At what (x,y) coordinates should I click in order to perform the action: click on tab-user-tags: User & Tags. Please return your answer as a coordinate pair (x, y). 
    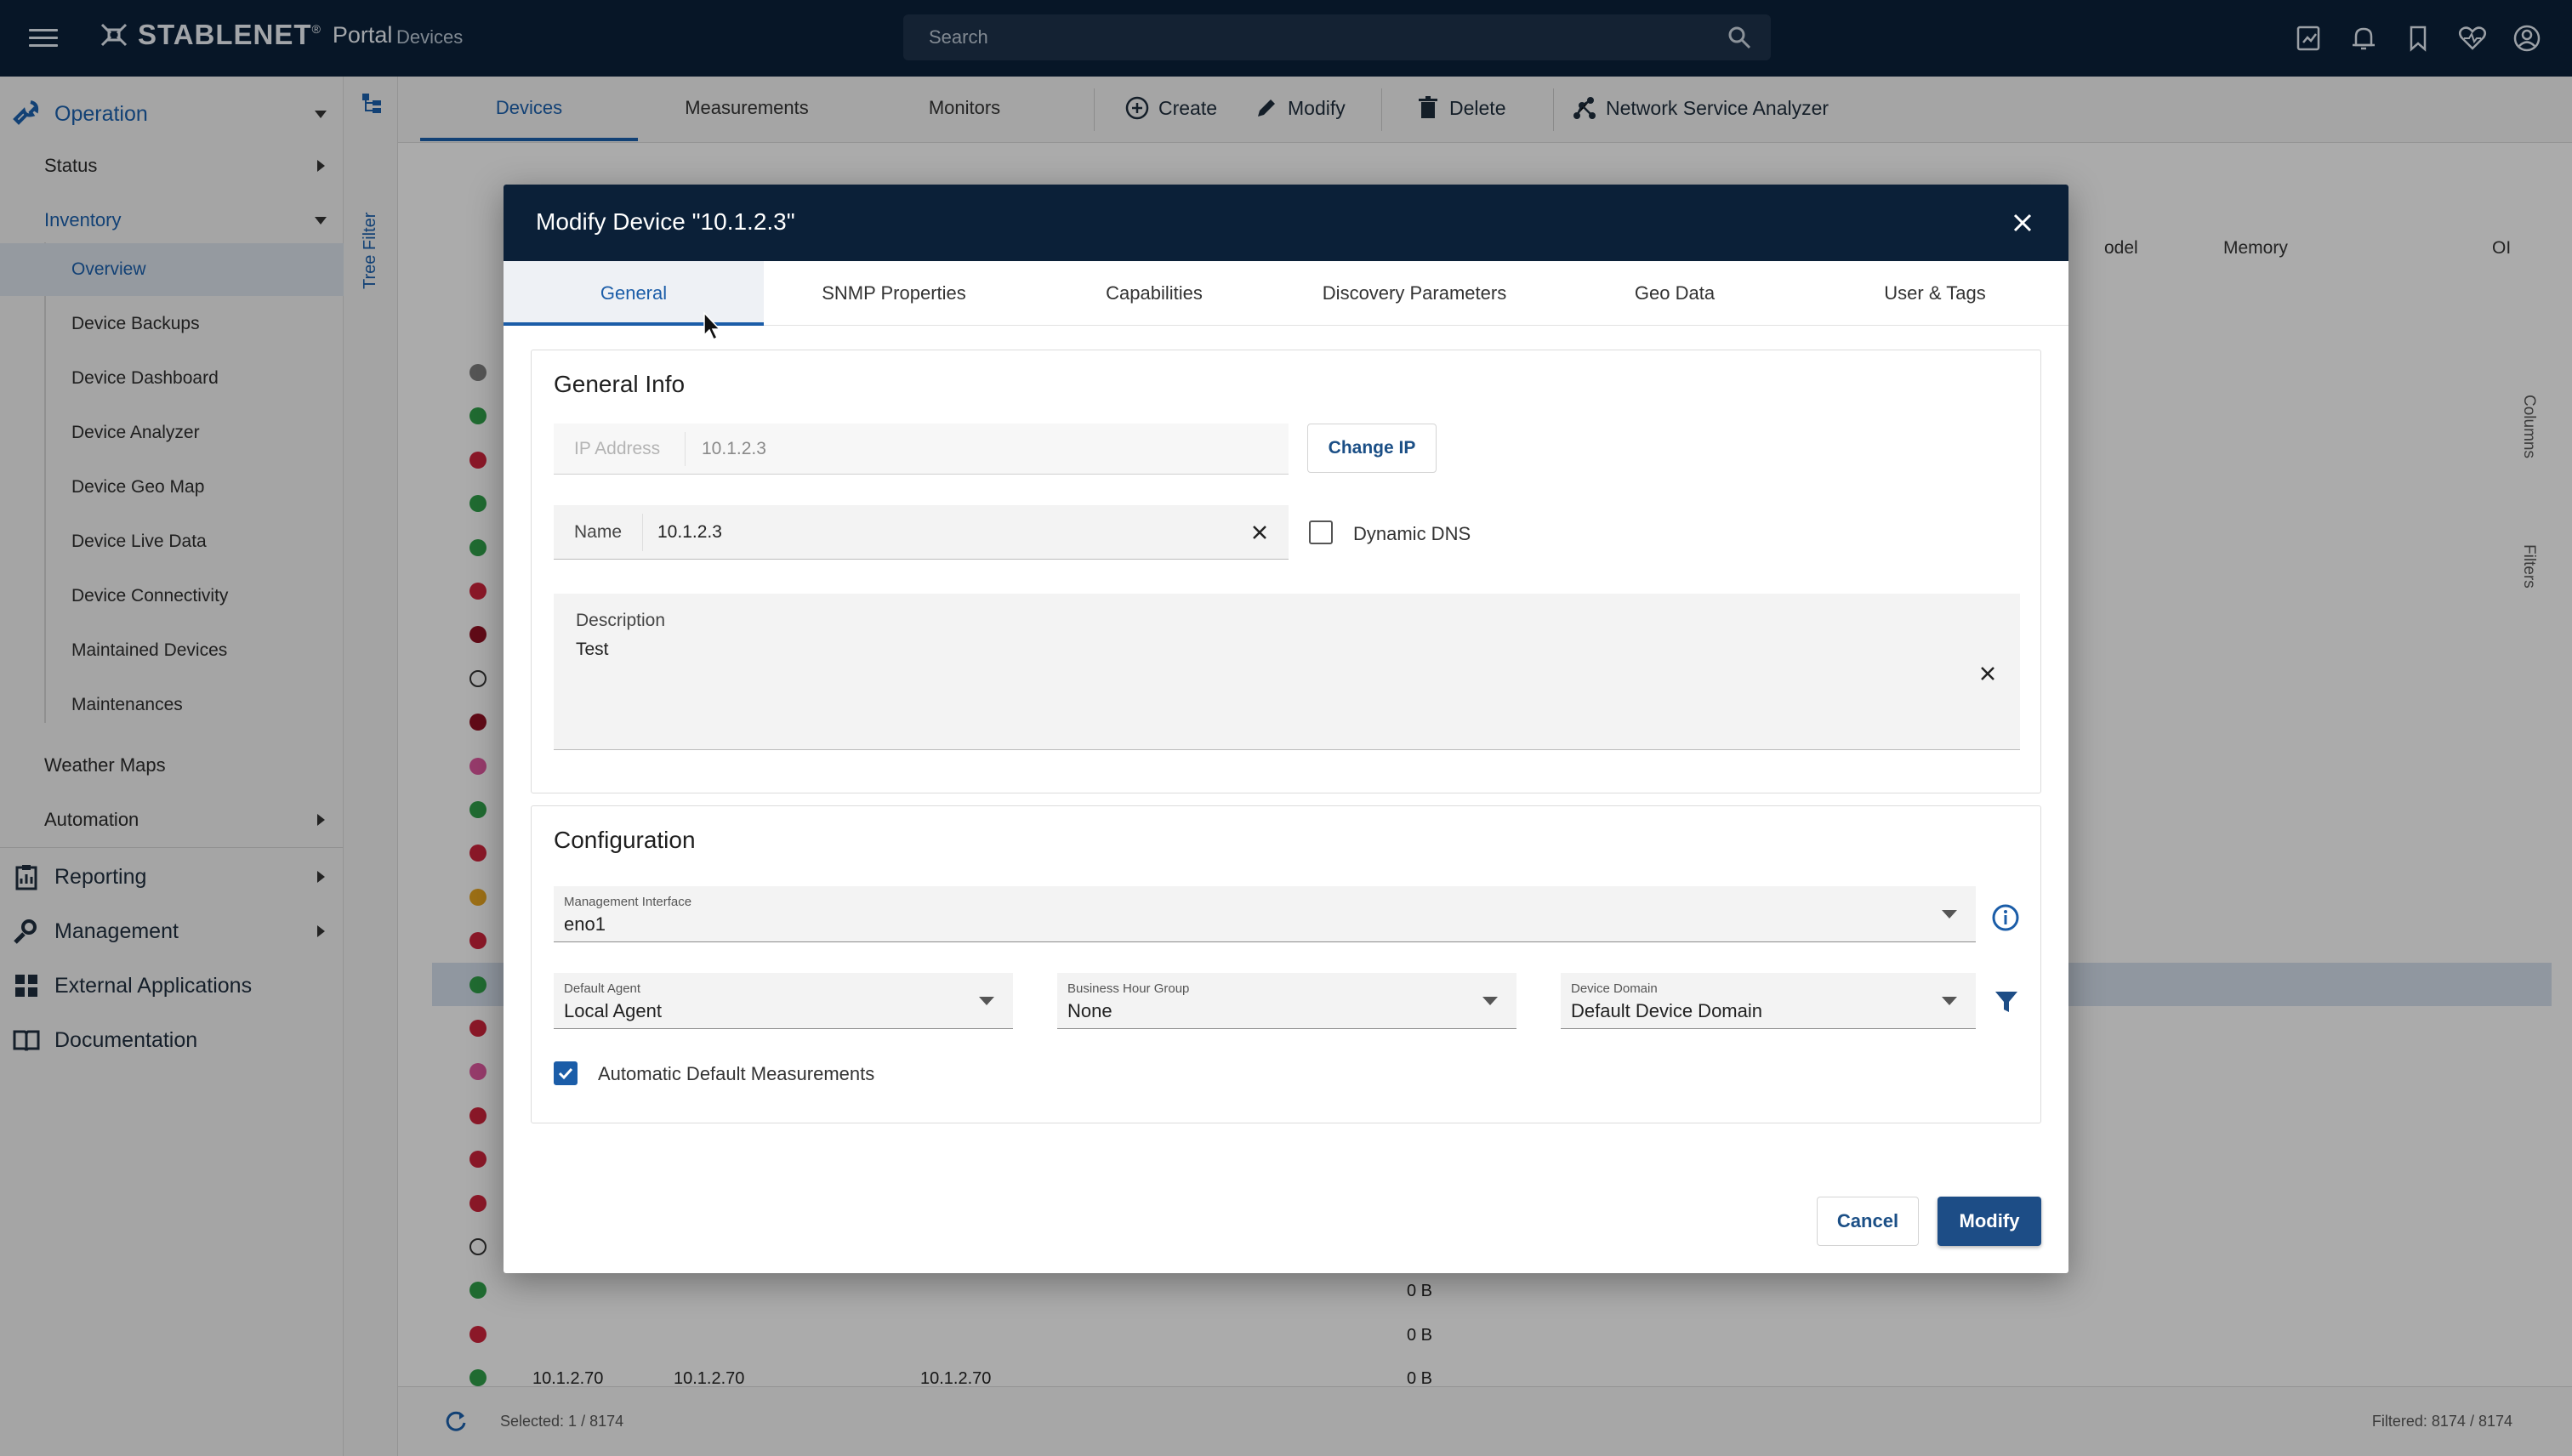
    Looking at the image, I should click on (1935, 293).